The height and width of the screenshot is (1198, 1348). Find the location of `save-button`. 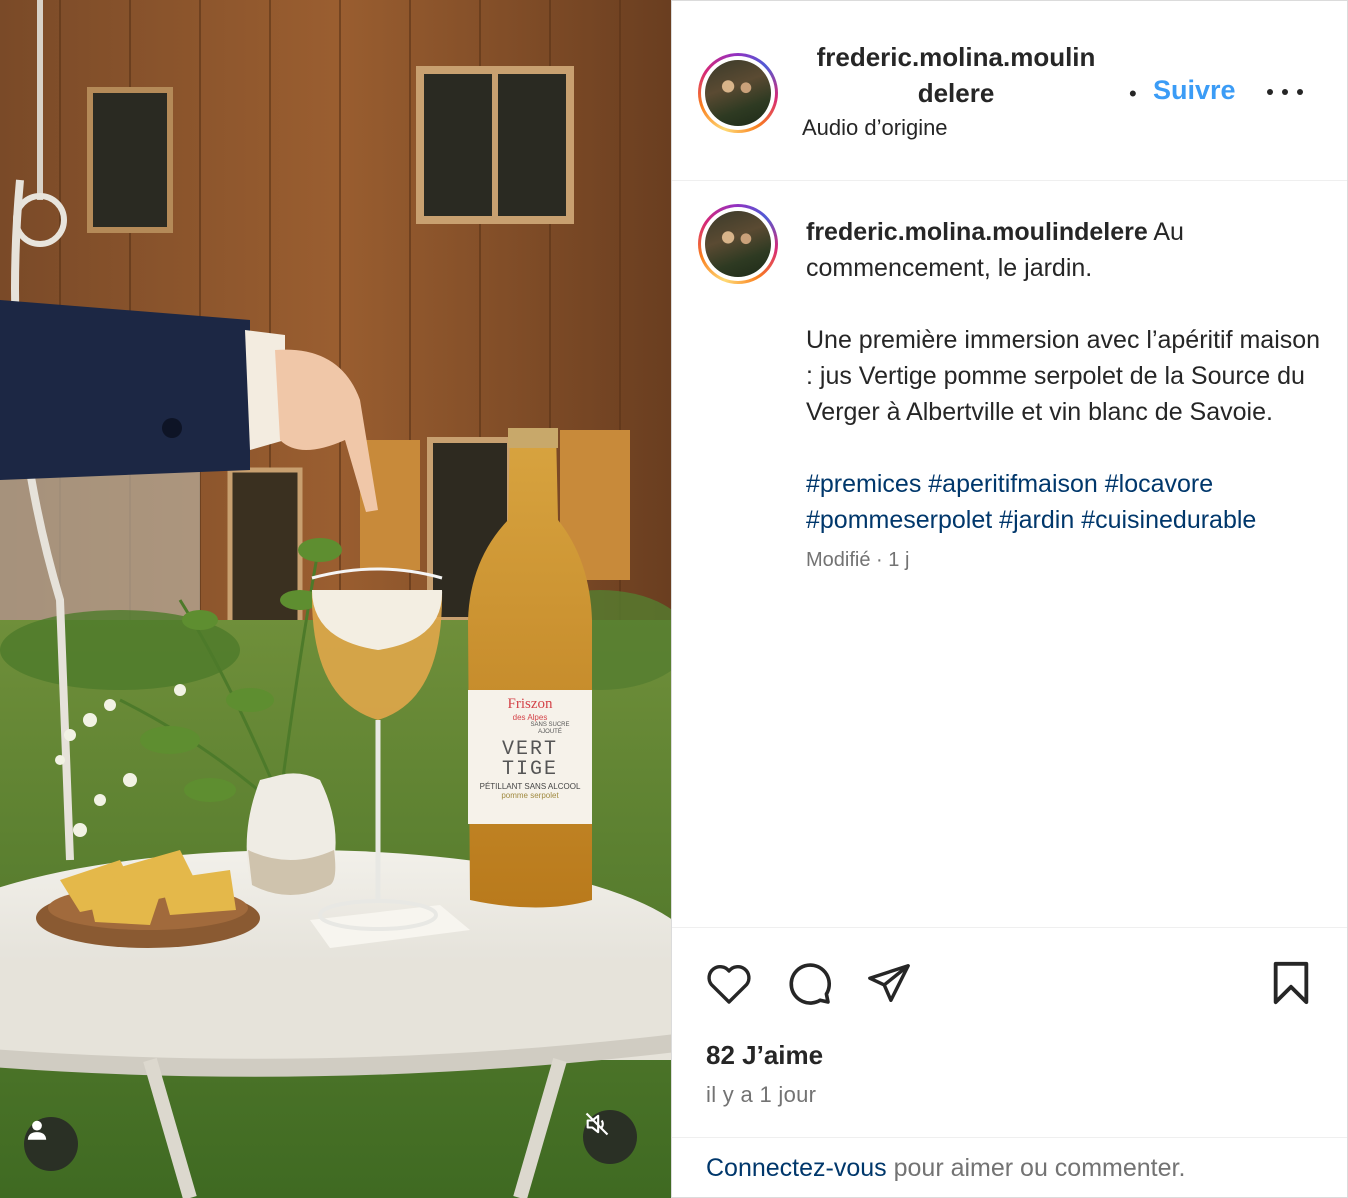

save-button is located at coordinates (1291, 983).